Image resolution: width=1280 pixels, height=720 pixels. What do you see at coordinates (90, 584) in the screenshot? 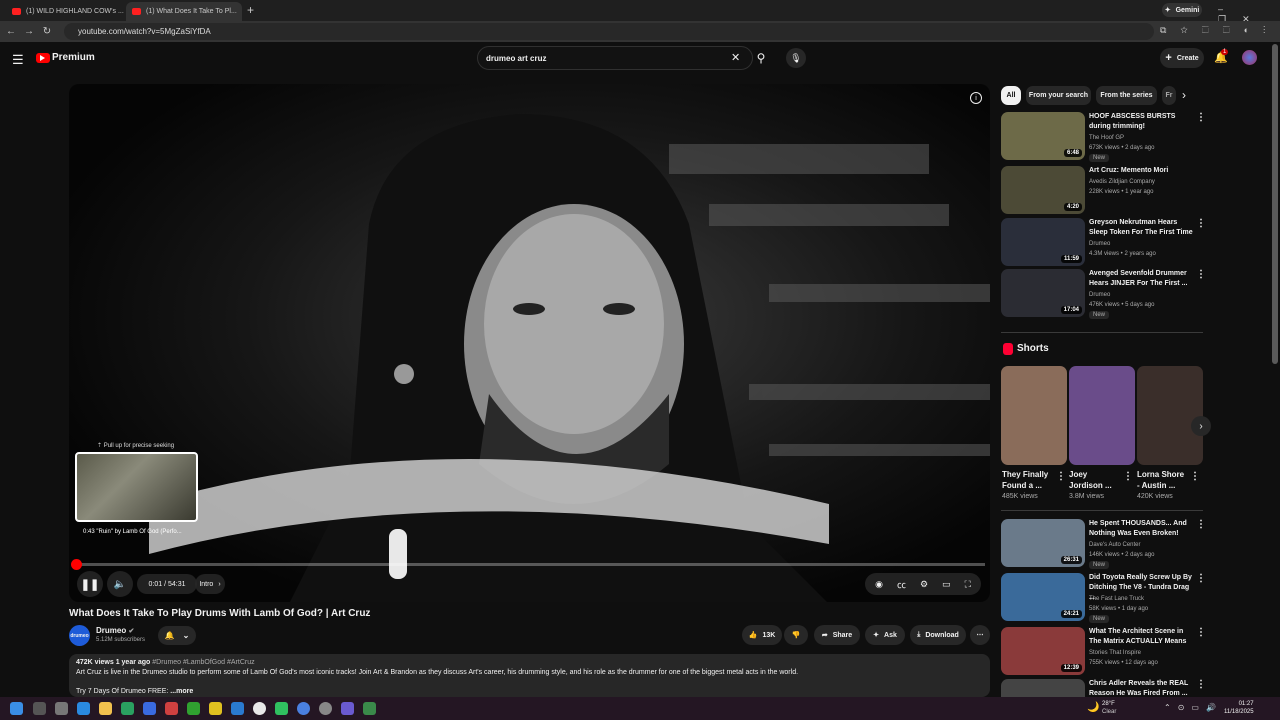
I see `pause-icon: ❚❚` at bounding box center [90, 584].